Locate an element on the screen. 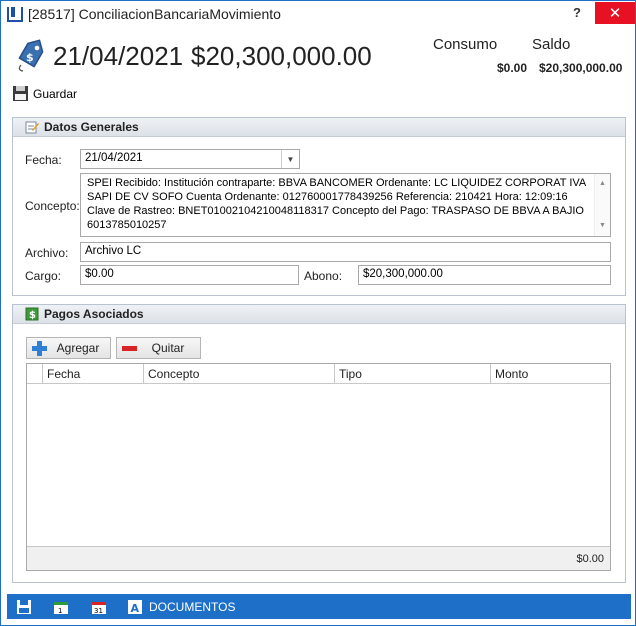 The image size is (636, 626). column-header-concepto: Concepto is located at coordinates (238, 374).